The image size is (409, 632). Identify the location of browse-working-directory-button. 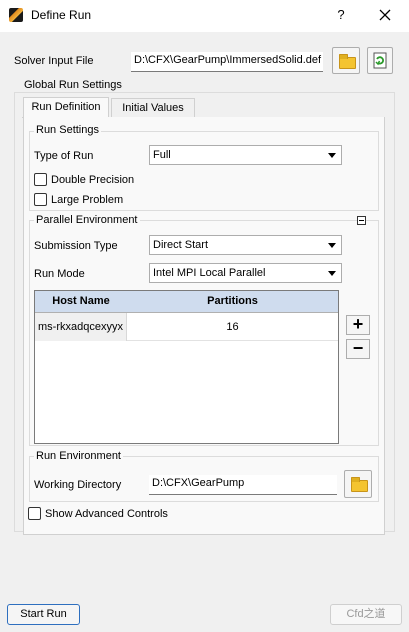
(358, 484).